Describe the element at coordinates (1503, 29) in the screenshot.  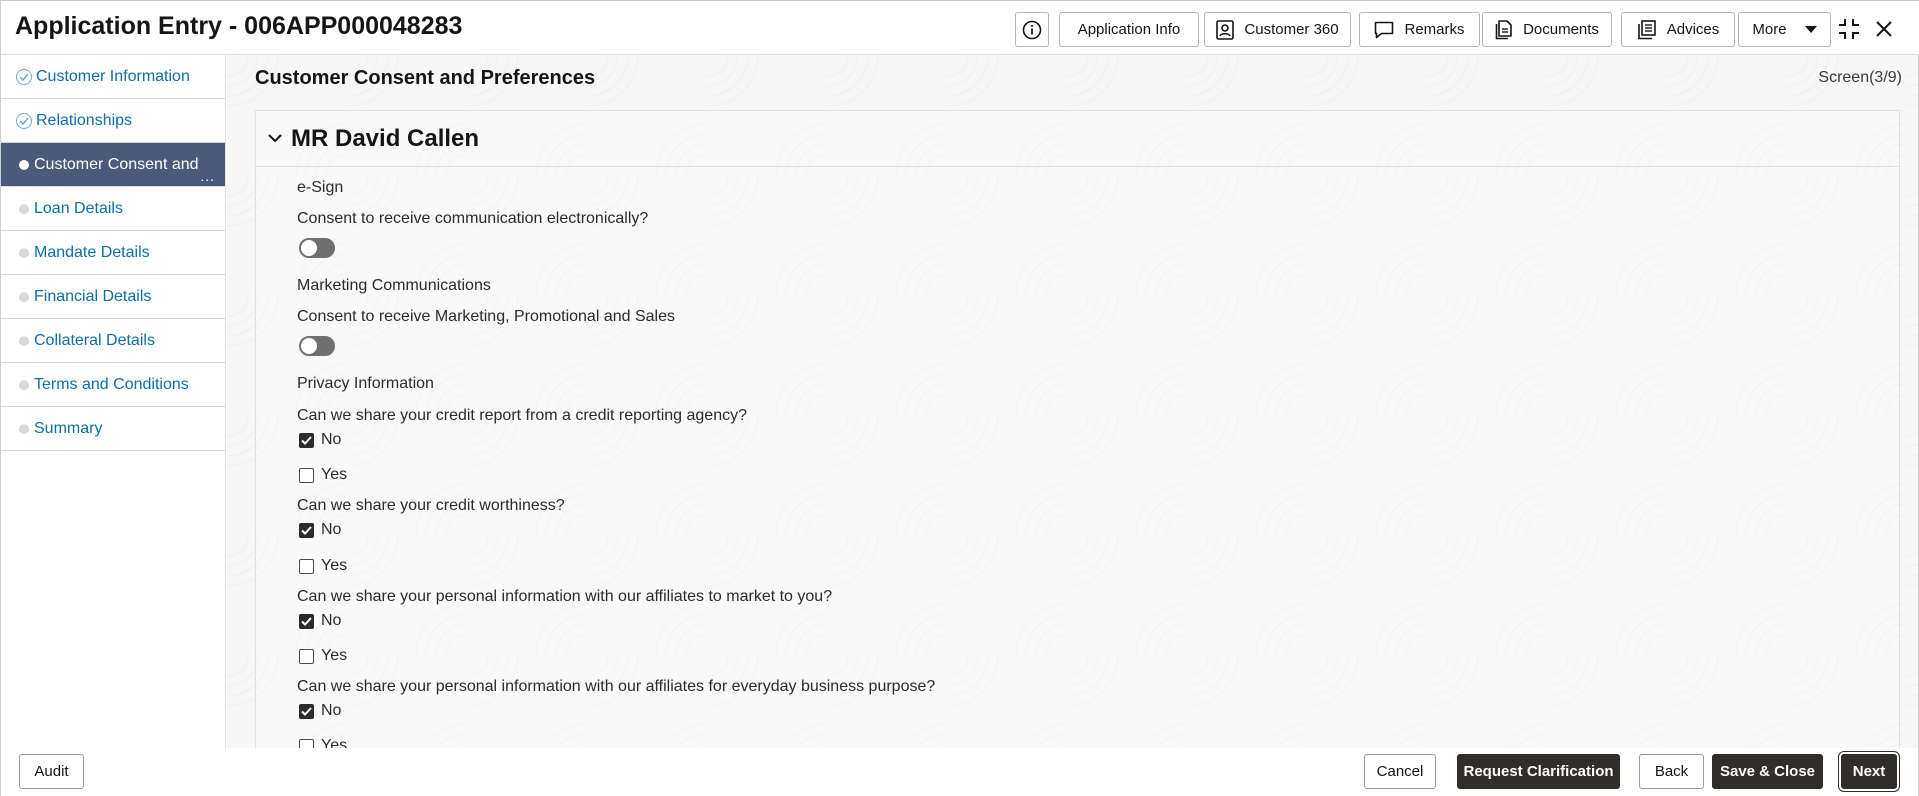
I see `documents-icon` at that location.